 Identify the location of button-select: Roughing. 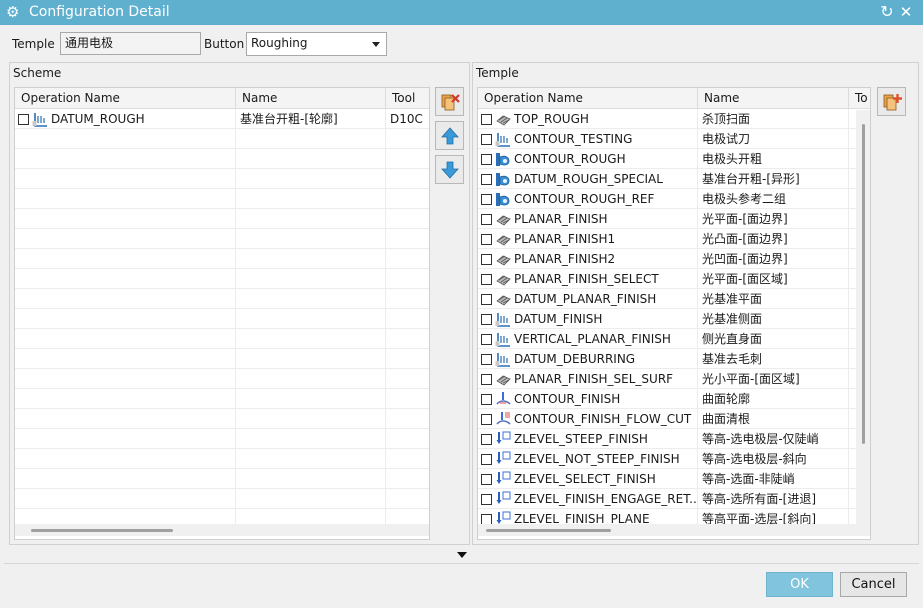
(316, 44).